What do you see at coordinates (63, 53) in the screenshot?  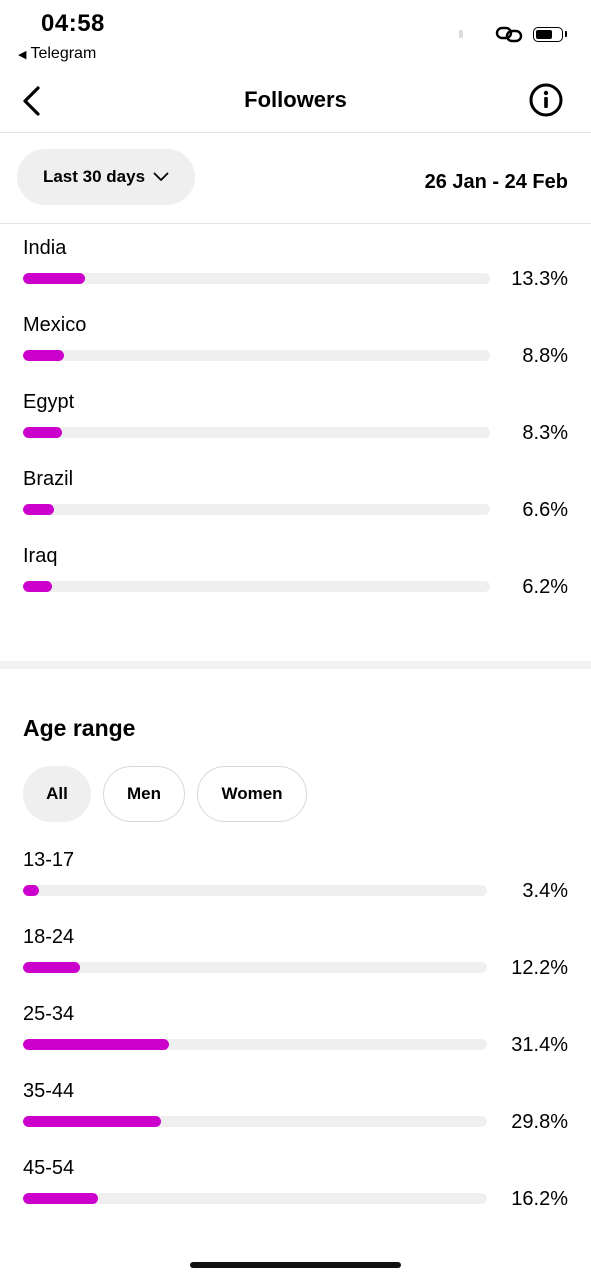 I see `back-app-label: Telegram` at bounding box center [63, 53].